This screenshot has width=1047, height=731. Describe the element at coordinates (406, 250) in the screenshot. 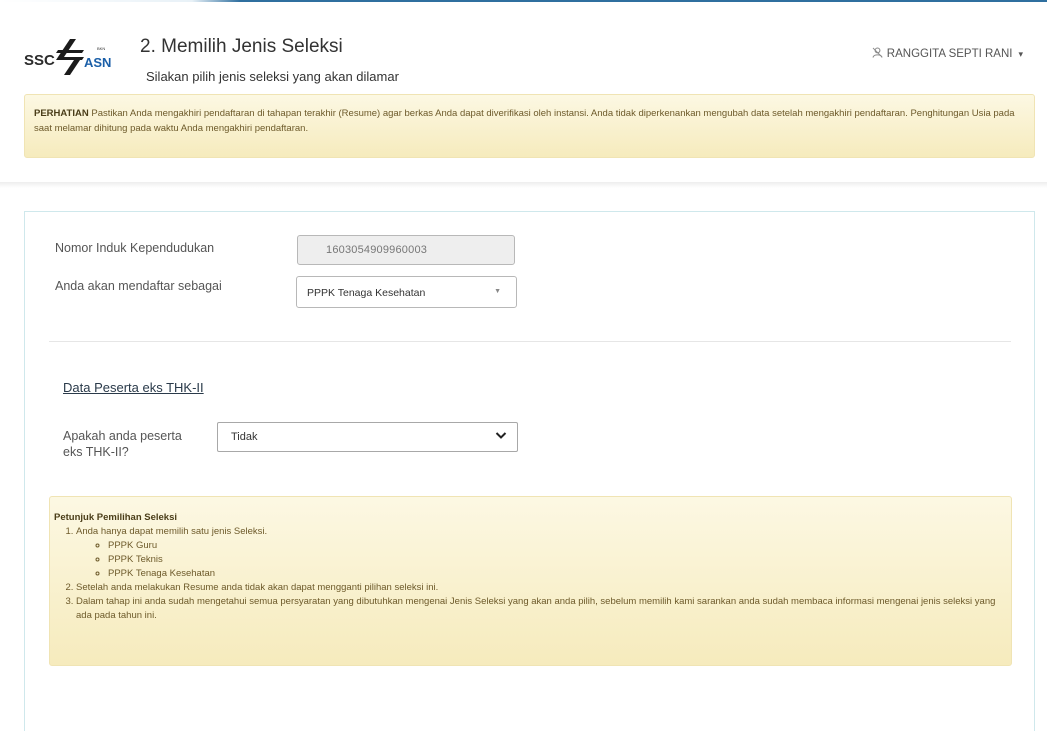

I see `nik-input: 1603054909960003` at that location.